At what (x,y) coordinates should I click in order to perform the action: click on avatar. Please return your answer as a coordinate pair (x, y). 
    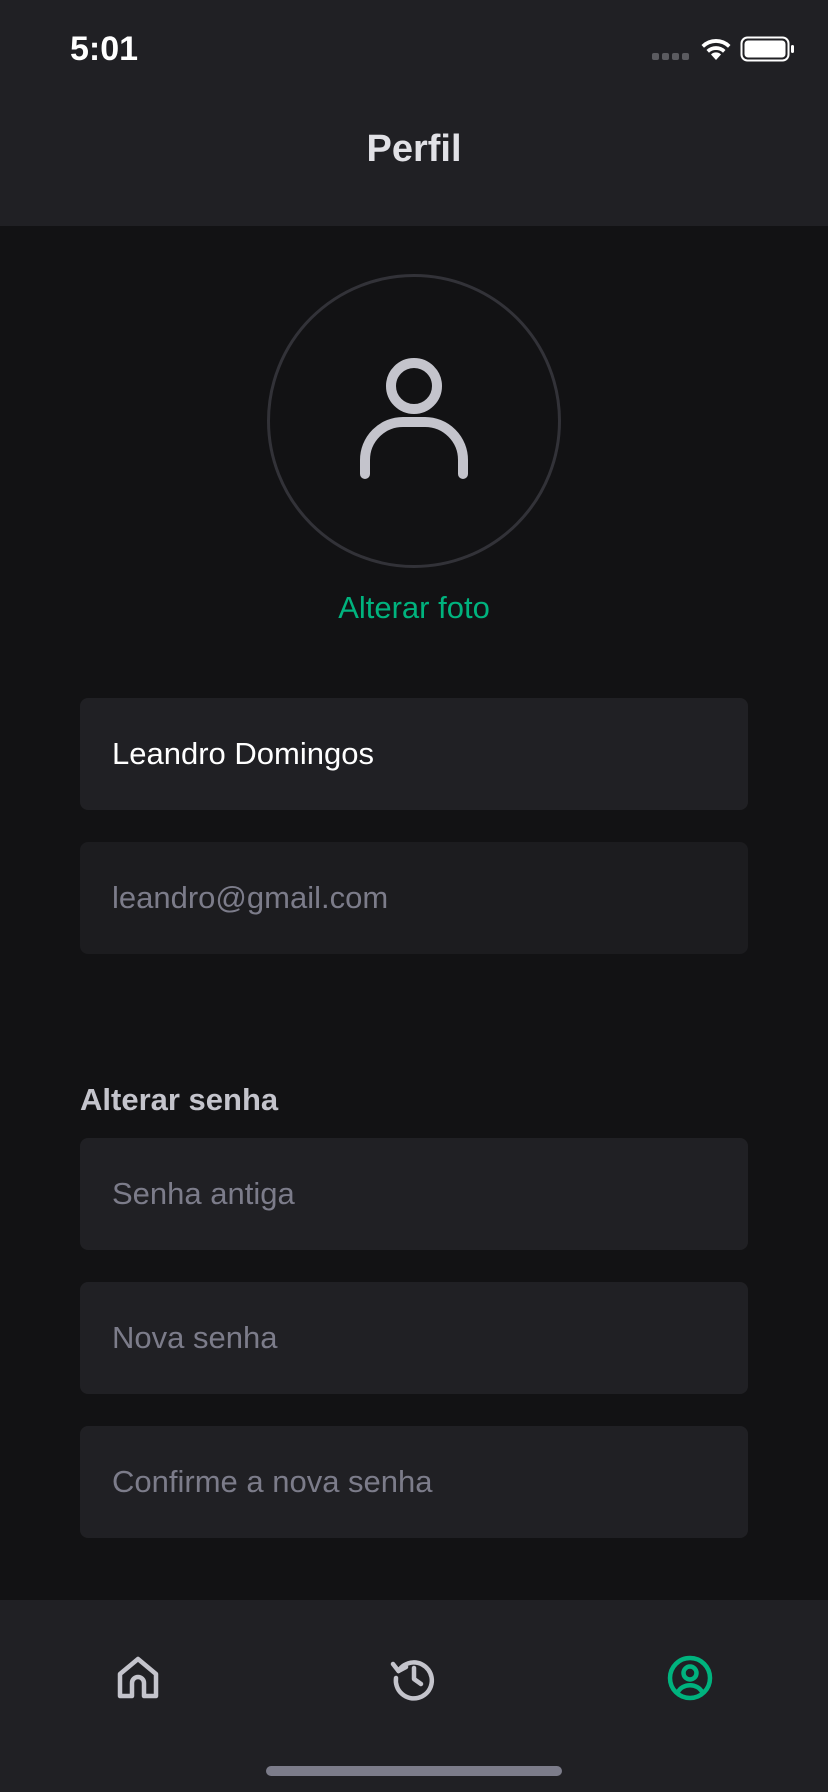
    Looking at the image, I should click on (414, 421).